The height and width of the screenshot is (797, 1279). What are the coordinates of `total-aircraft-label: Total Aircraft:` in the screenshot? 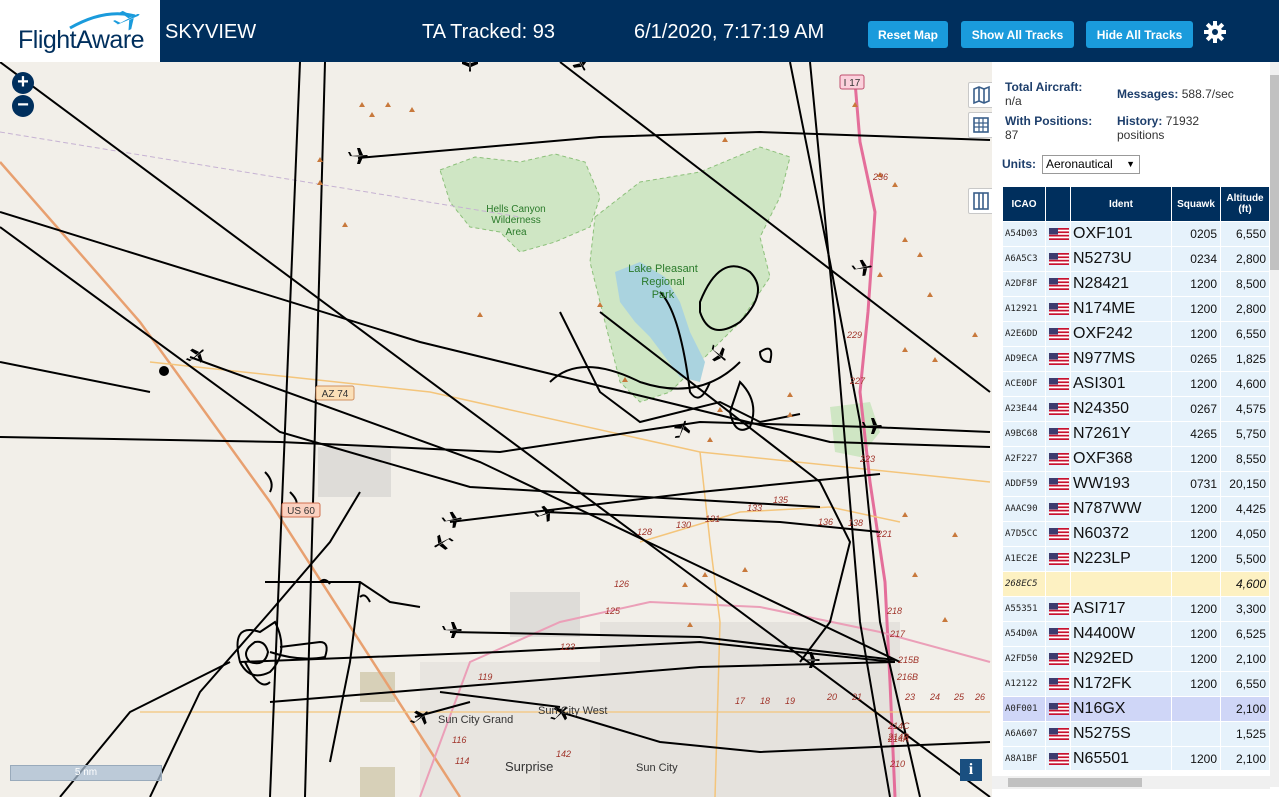 It's located at (1044, 87).